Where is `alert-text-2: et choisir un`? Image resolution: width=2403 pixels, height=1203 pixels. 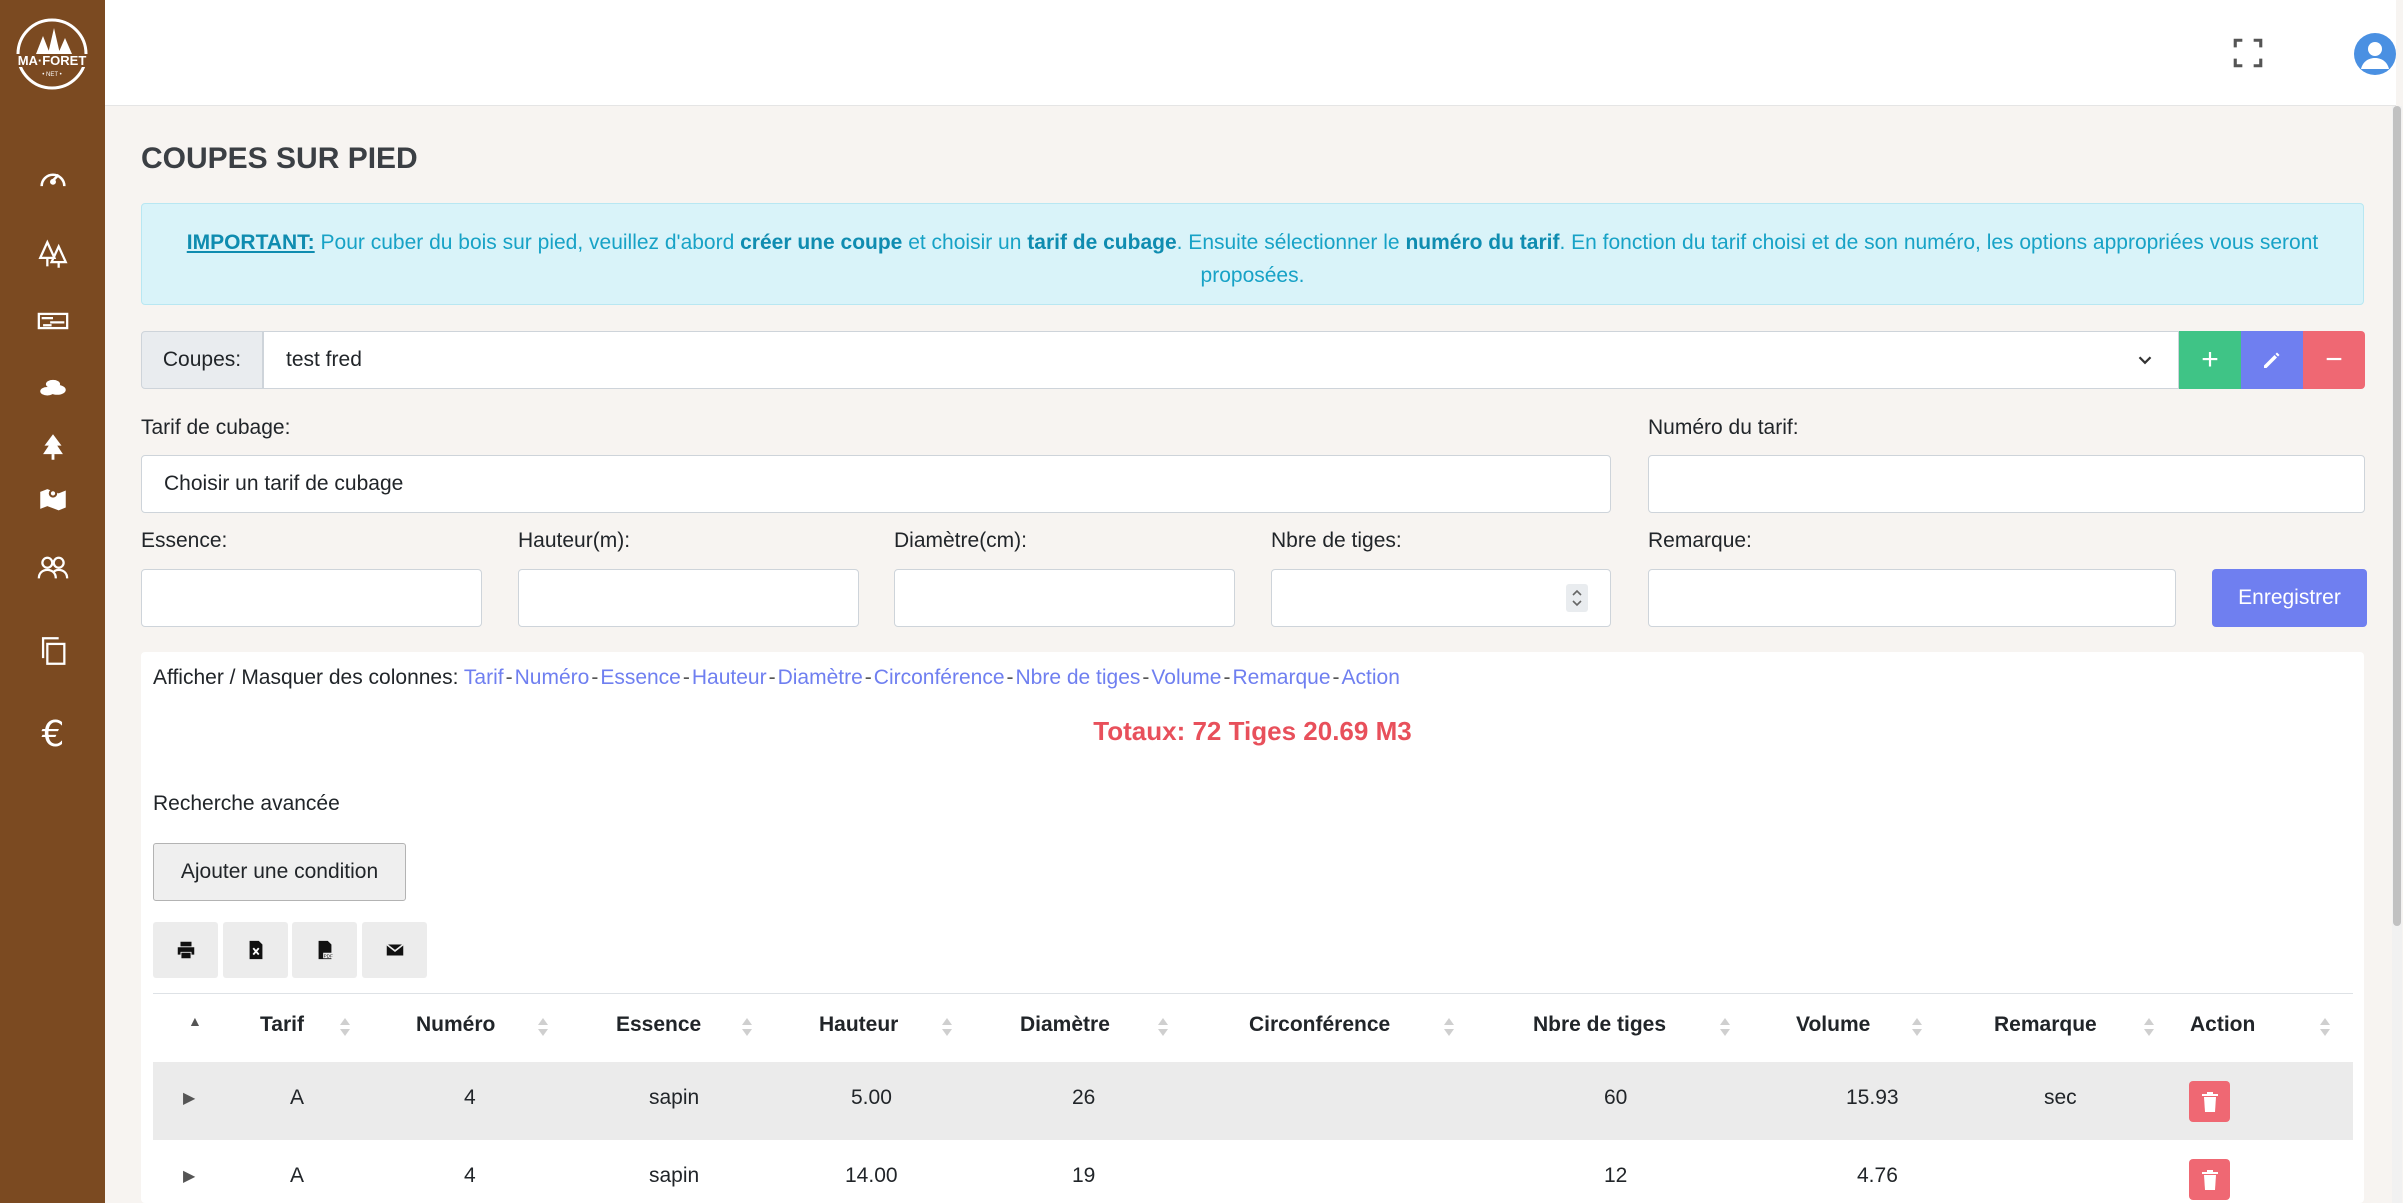
alert-text-2: et choisir un is located at coordinates (965, 242).